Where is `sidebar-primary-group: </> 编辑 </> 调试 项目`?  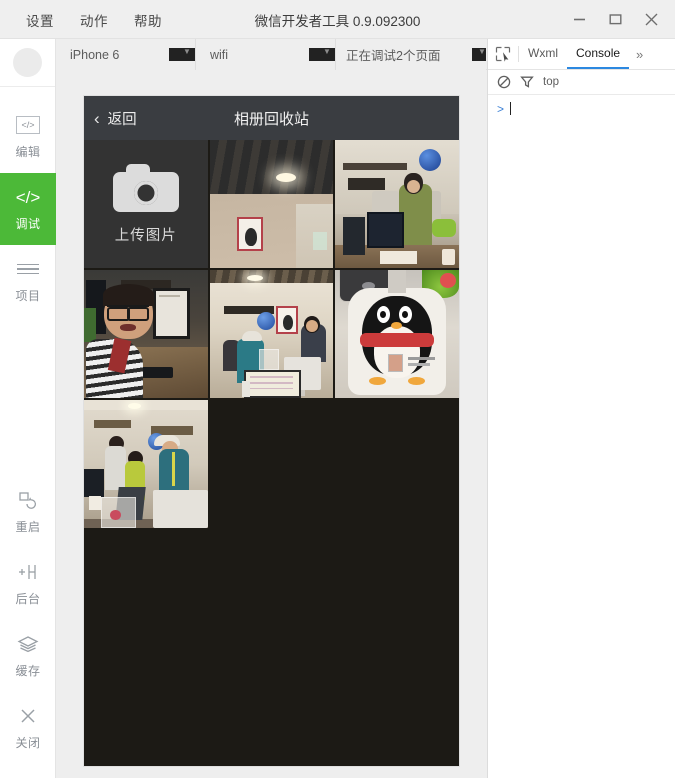
sidebar-primary-group: </> 编辑 </> 调试 项目 is located at coordinates (28, 202).